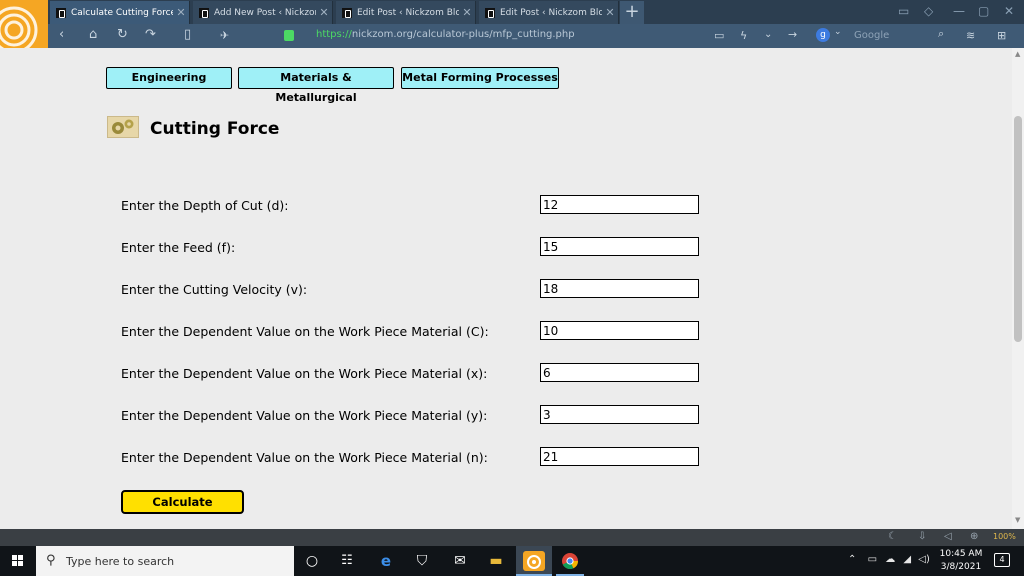 This screenshot has height=576, width=1024. I want to click on onedrive-icon: ☁, so click(890, 559).